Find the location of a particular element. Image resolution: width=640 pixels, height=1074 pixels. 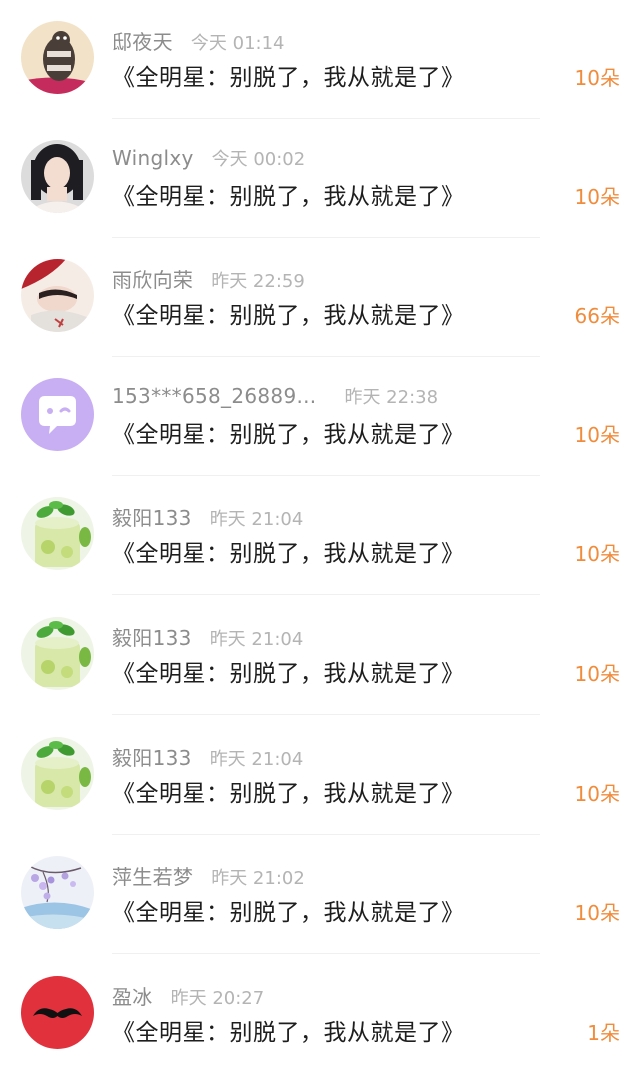

timestamp: 昨天 22:38 is located at coordinates (391, 397).